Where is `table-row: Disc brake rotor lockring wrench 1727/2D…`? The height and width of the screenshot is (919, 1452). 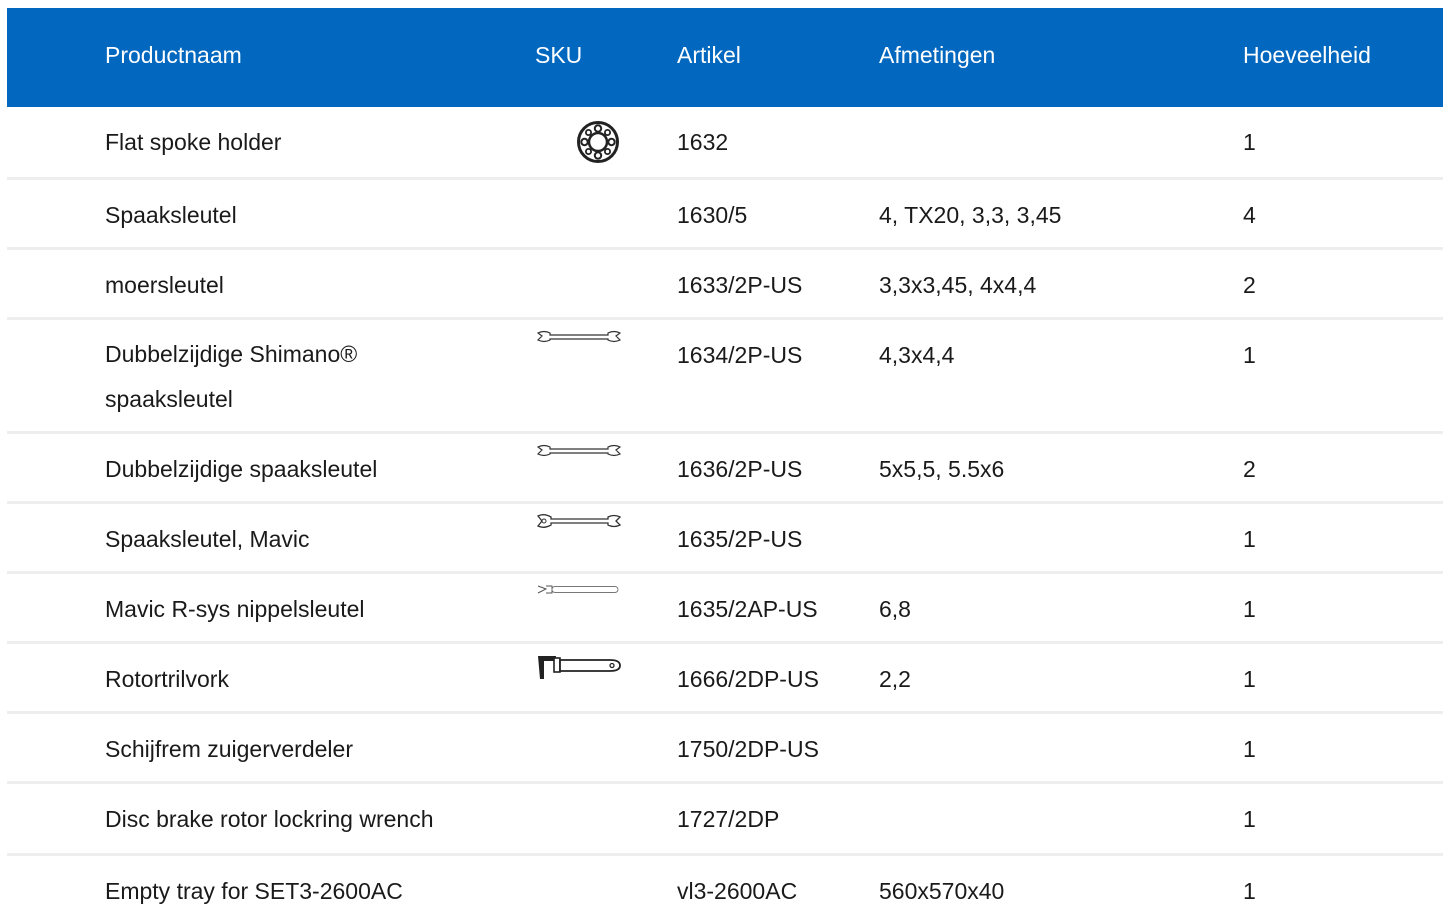
table-row: Disc brake rotor lockring wrench 1727/2D… is located at coordinates (725, 820).